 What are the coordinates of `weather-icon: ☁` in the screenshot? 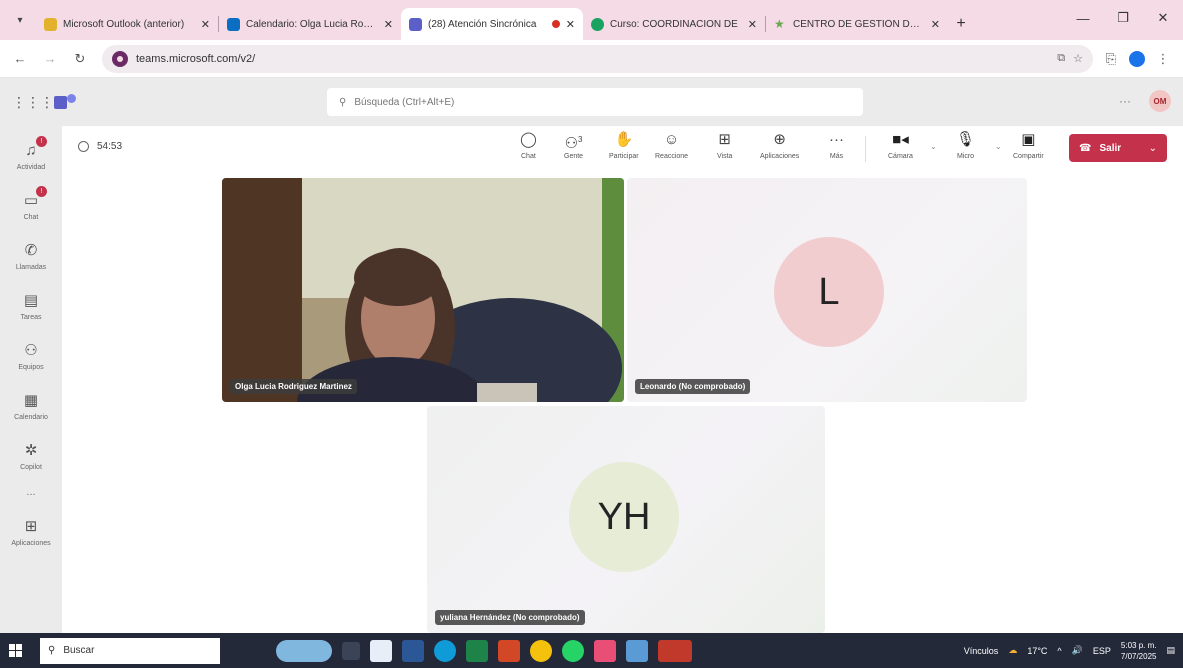 It's located at (1012, 650).